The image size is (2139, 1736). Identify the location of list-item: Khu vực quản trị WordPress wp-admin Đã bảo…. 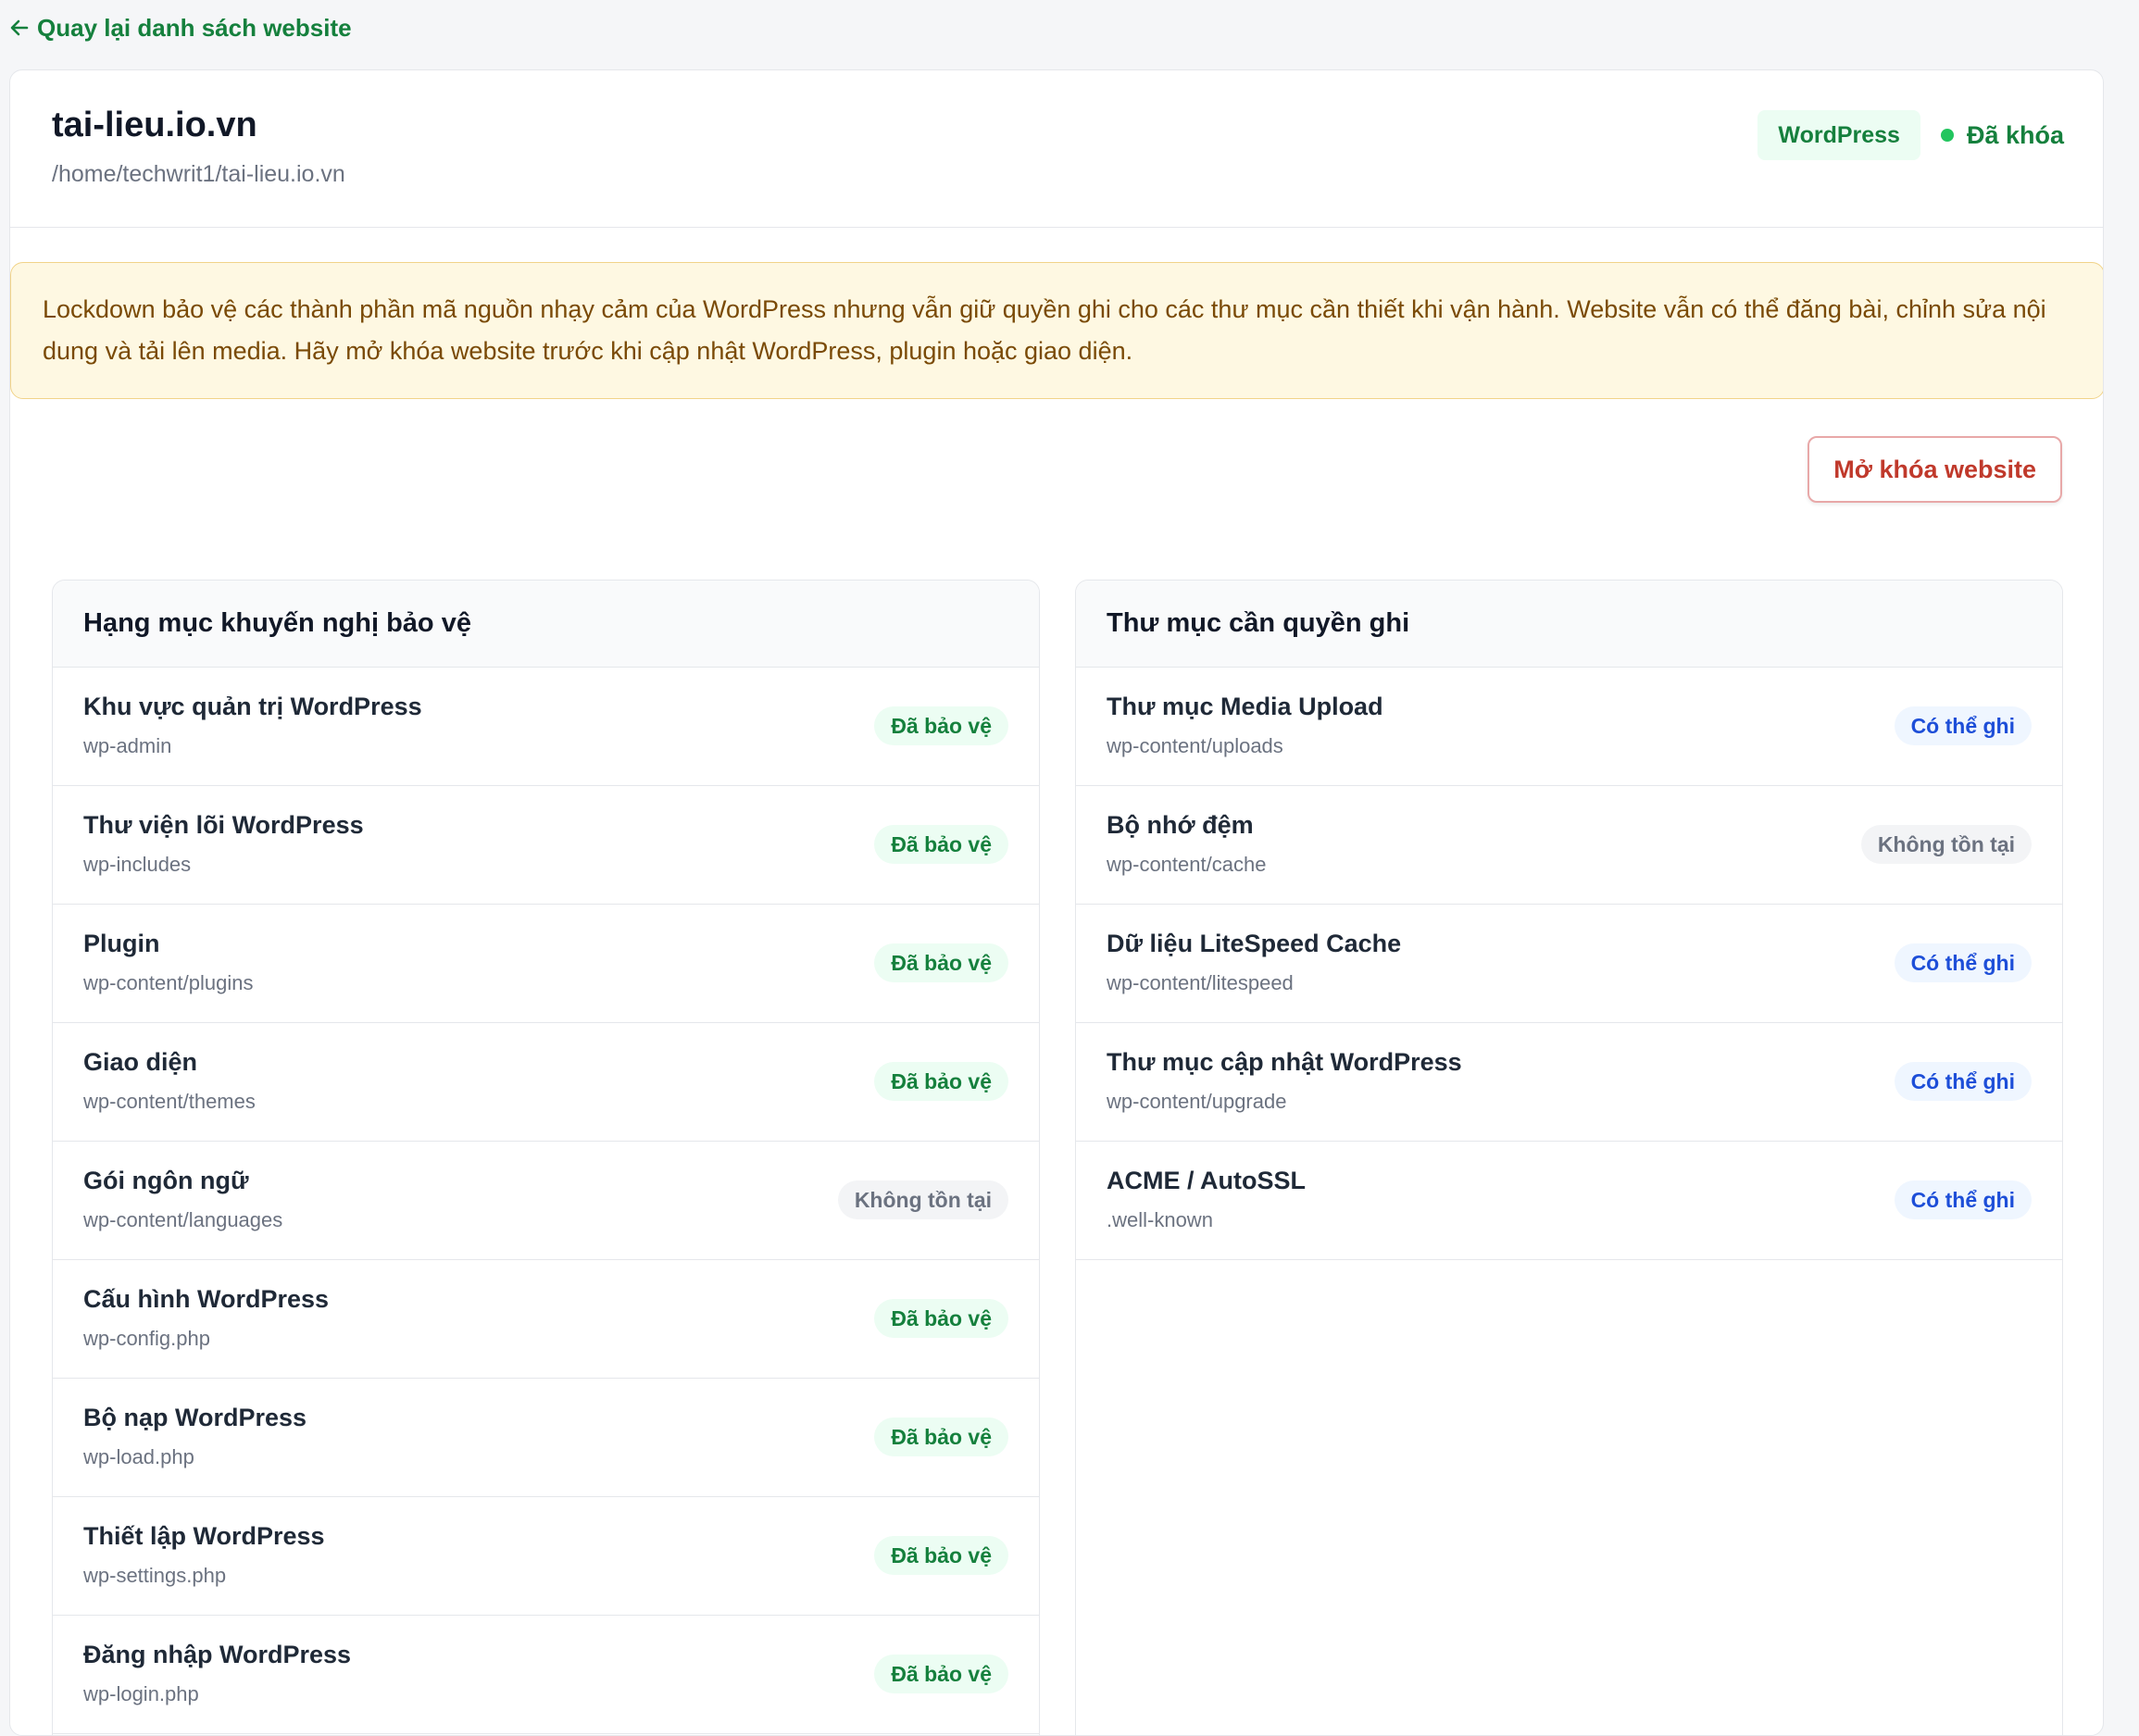
(546, 727).